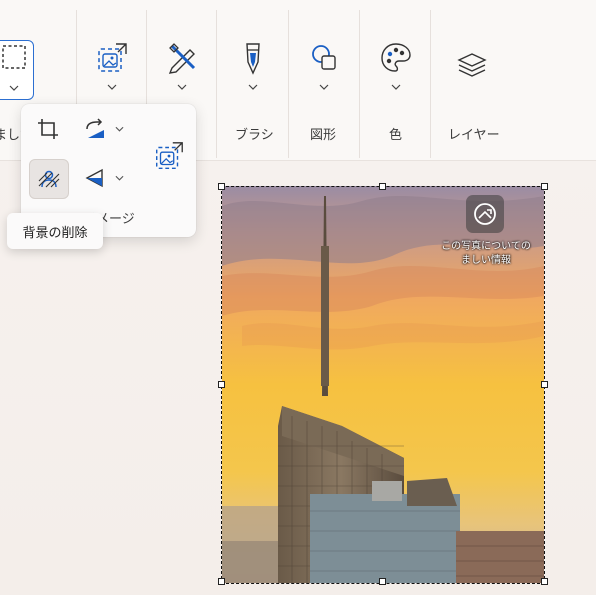  What do you see at coordinates (486, 246) in the screenshot?
I see `photo-info-line1: この写真についての` at bounding box center [486, 246].